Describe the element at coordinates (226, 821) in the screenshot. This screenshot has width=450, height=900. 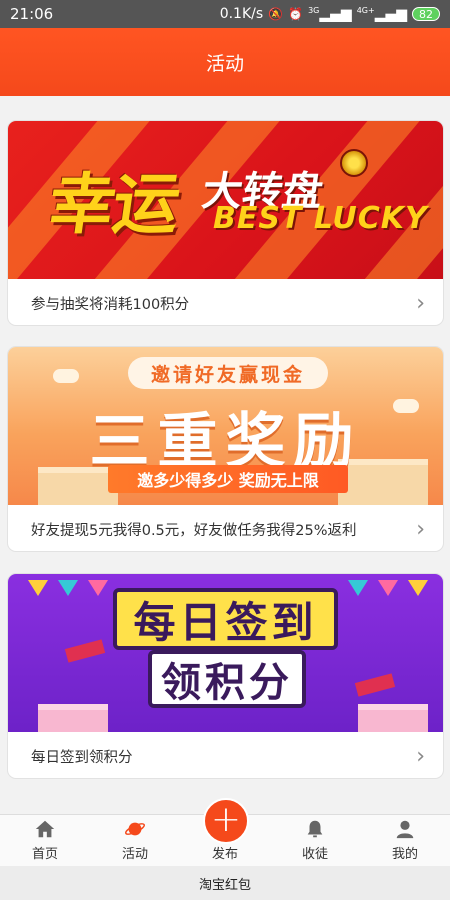
I see `plus-icon: +` at that location.